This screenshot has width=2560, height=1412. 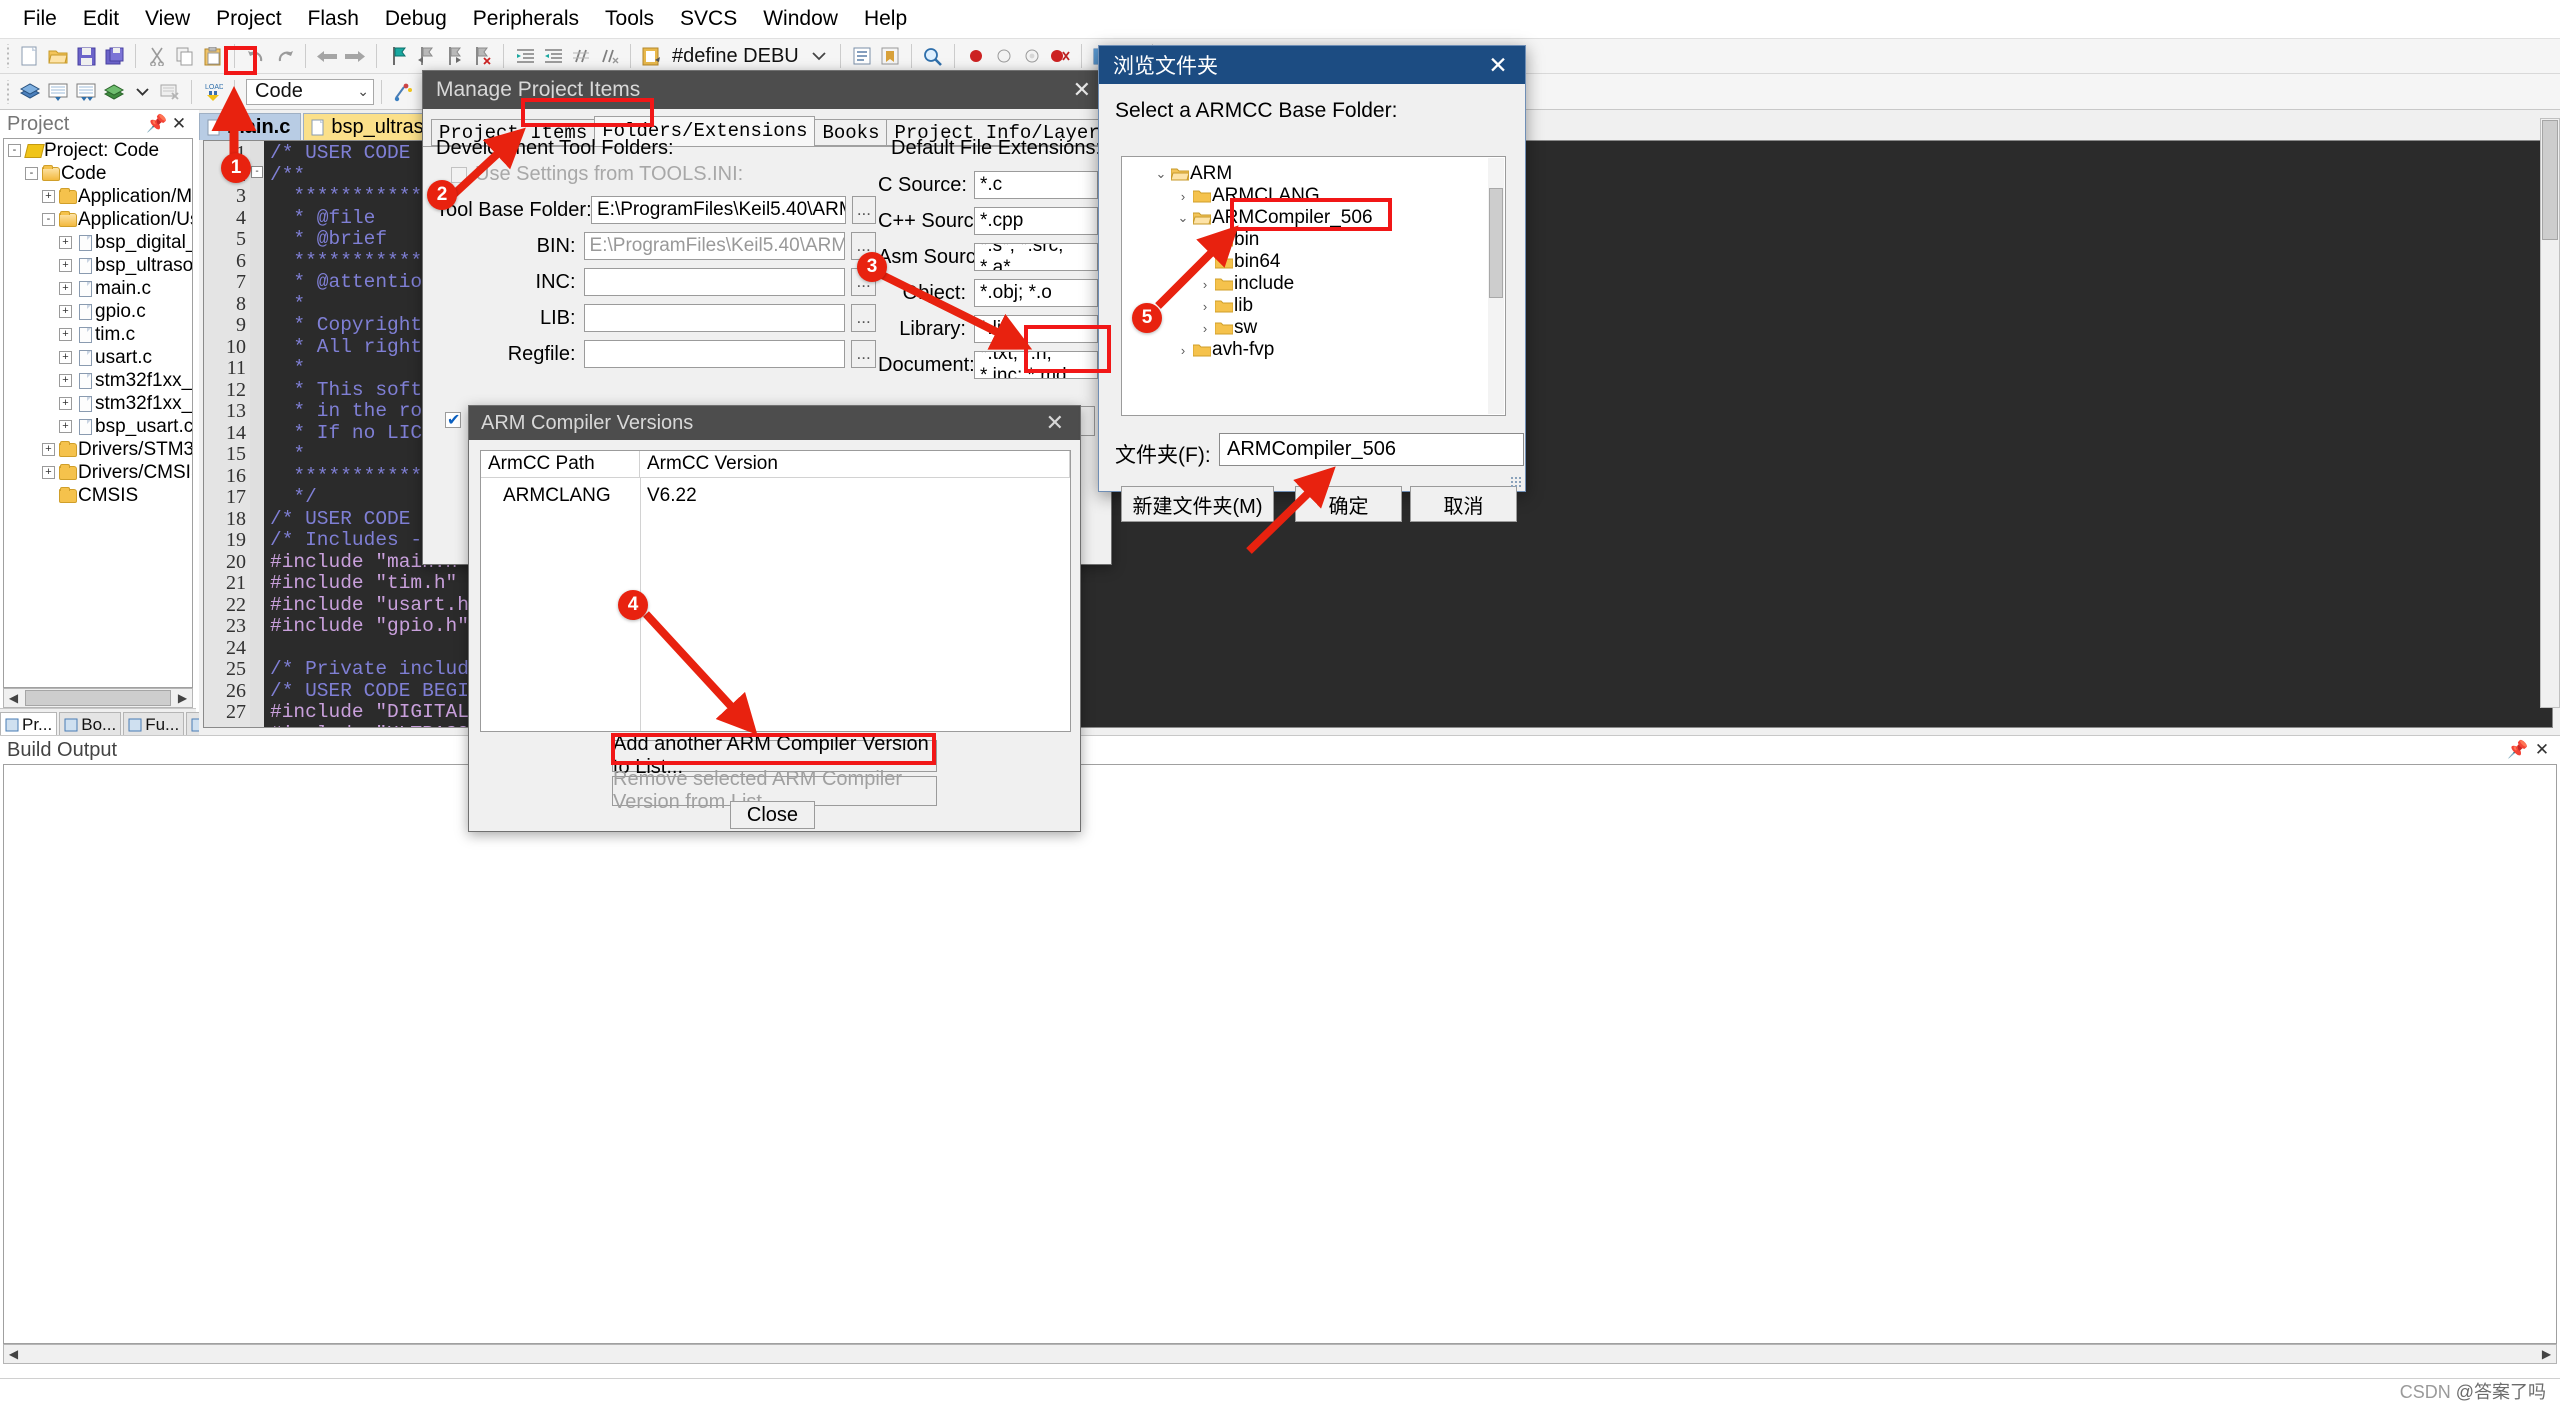 What do you see at coordinates (98, 334) in the screenshot?
I see `tree-item: + tim.c` at bounding box center [98, 334].